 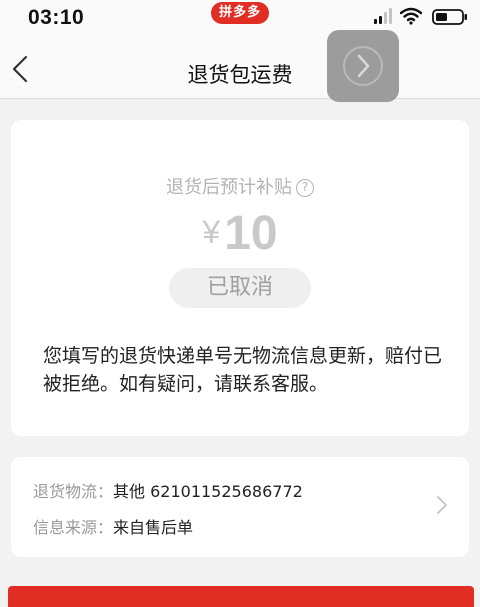 I want to click on chevron-right-icon, so click(x=442, y=505).